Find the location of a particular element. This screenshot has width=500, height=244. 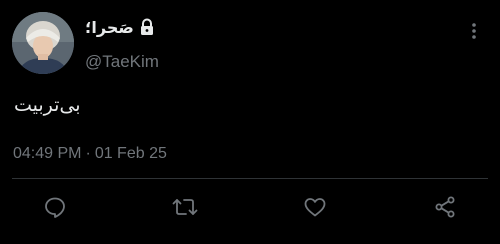

more-vertical-icon is located at coordinates (474, 31).